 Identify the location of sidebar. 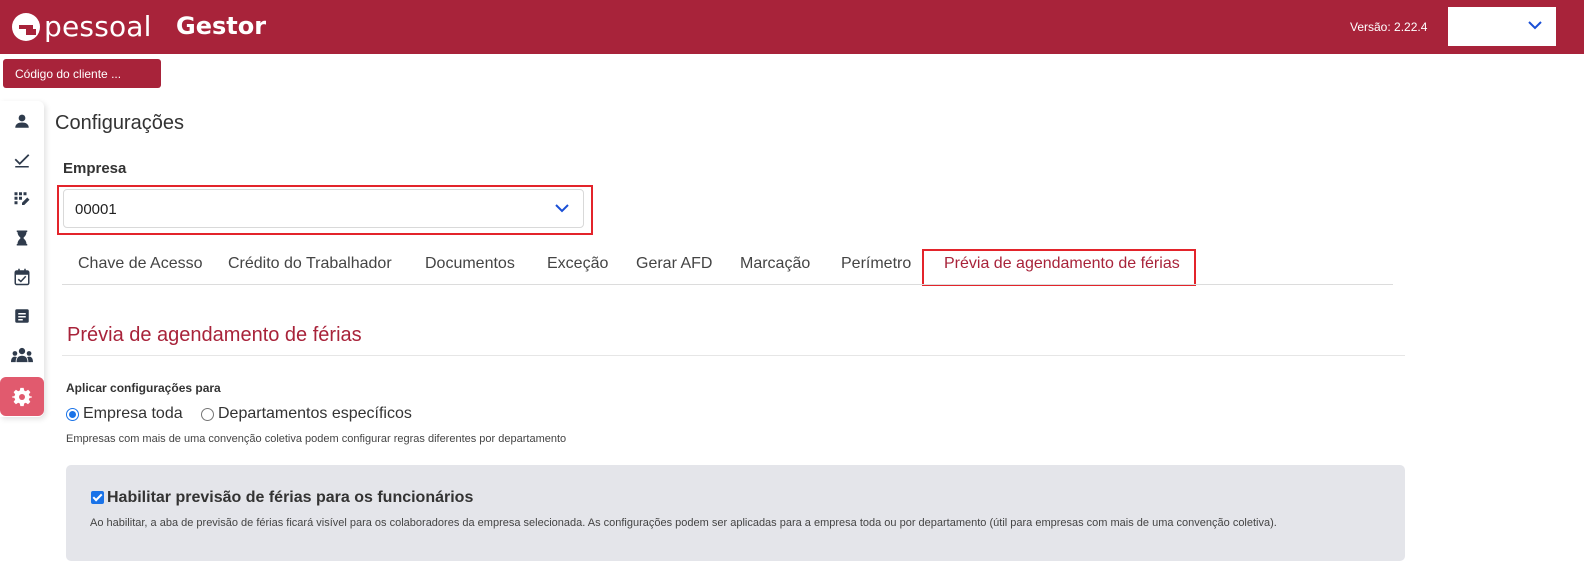
(22, 259).